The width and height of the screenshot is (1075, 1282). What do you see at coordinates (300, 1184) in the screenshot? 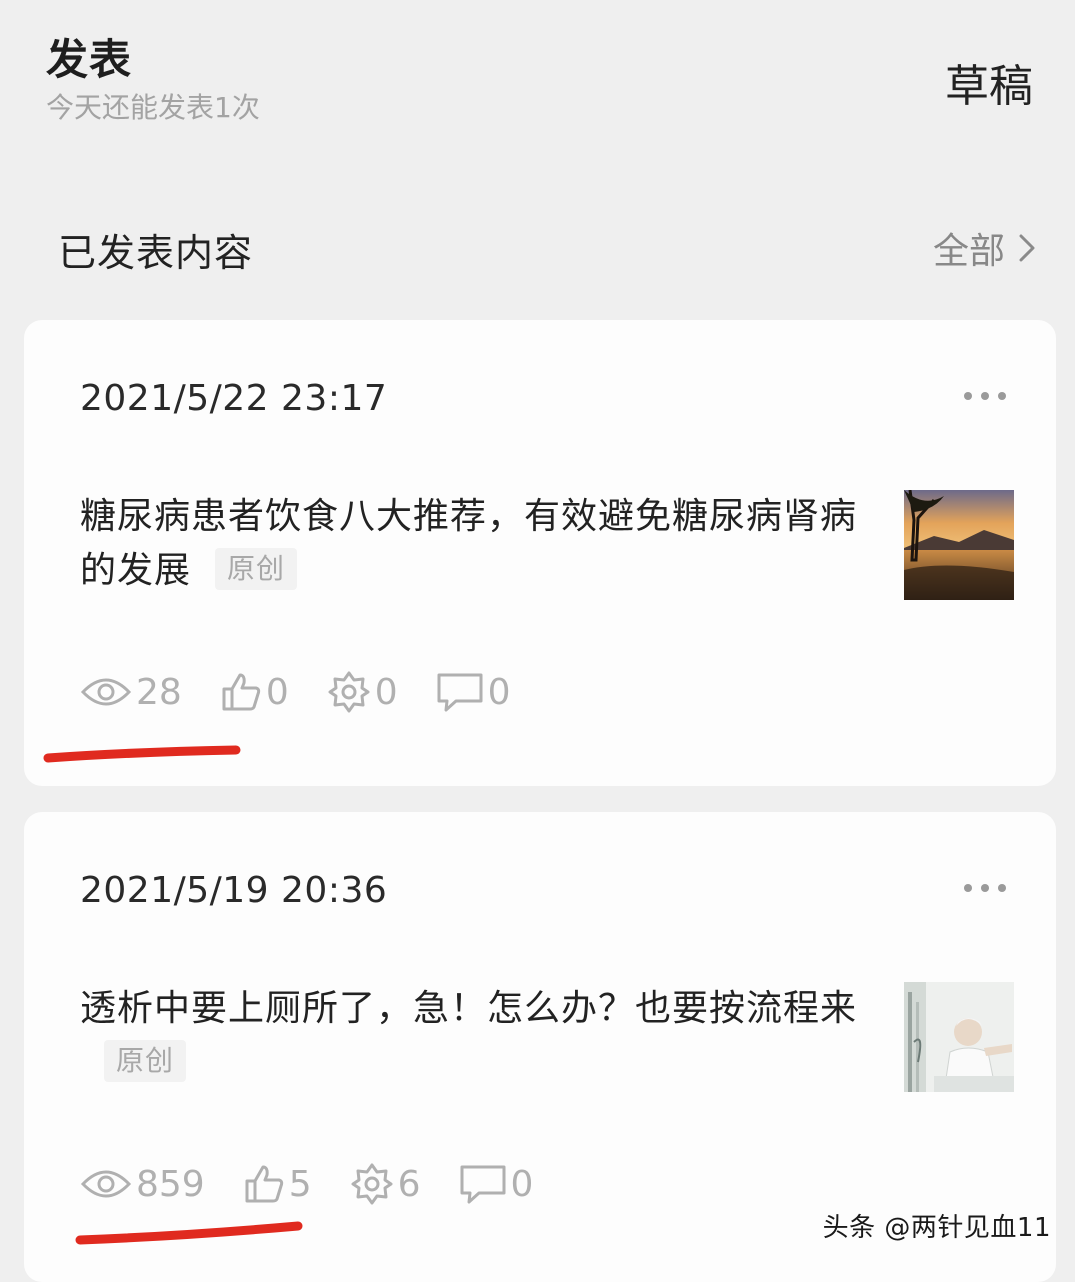
I see `likes-count: 5` at bounding box center [300, 1184].